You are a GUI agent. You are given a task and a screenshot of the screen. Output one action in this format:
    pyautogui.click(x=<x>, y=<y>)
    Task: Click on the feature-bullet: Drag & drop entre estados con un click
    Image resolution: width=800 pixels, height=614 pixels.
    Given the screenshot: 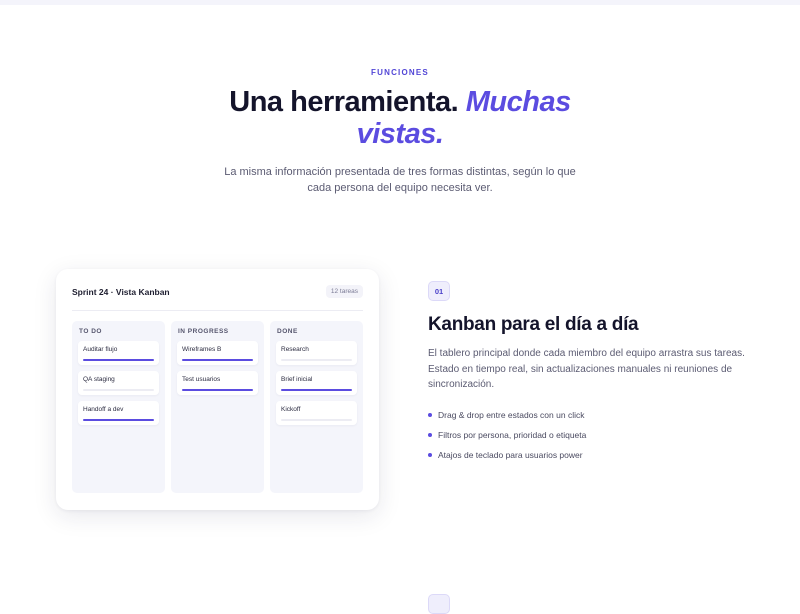 What is the action you would take?
    pyautogui.click(x=593, y=415)
    